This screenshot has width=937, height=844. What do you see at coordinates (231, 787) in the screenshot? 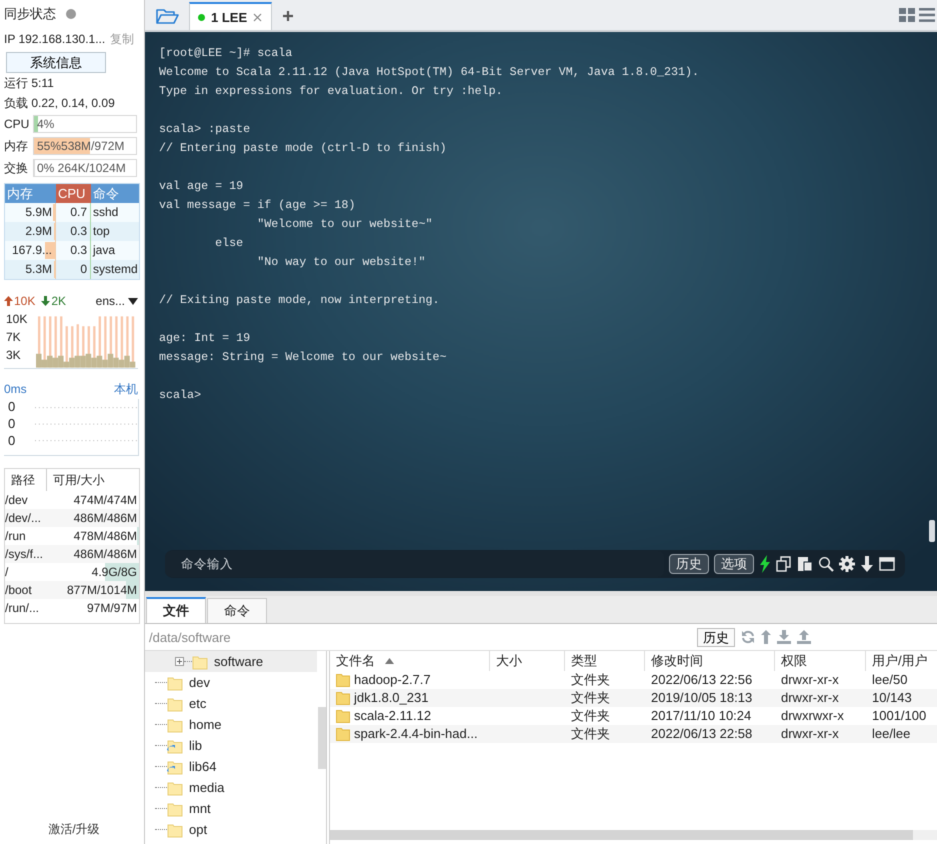
I see `tree-item: media` at bounding box center [231, 787].